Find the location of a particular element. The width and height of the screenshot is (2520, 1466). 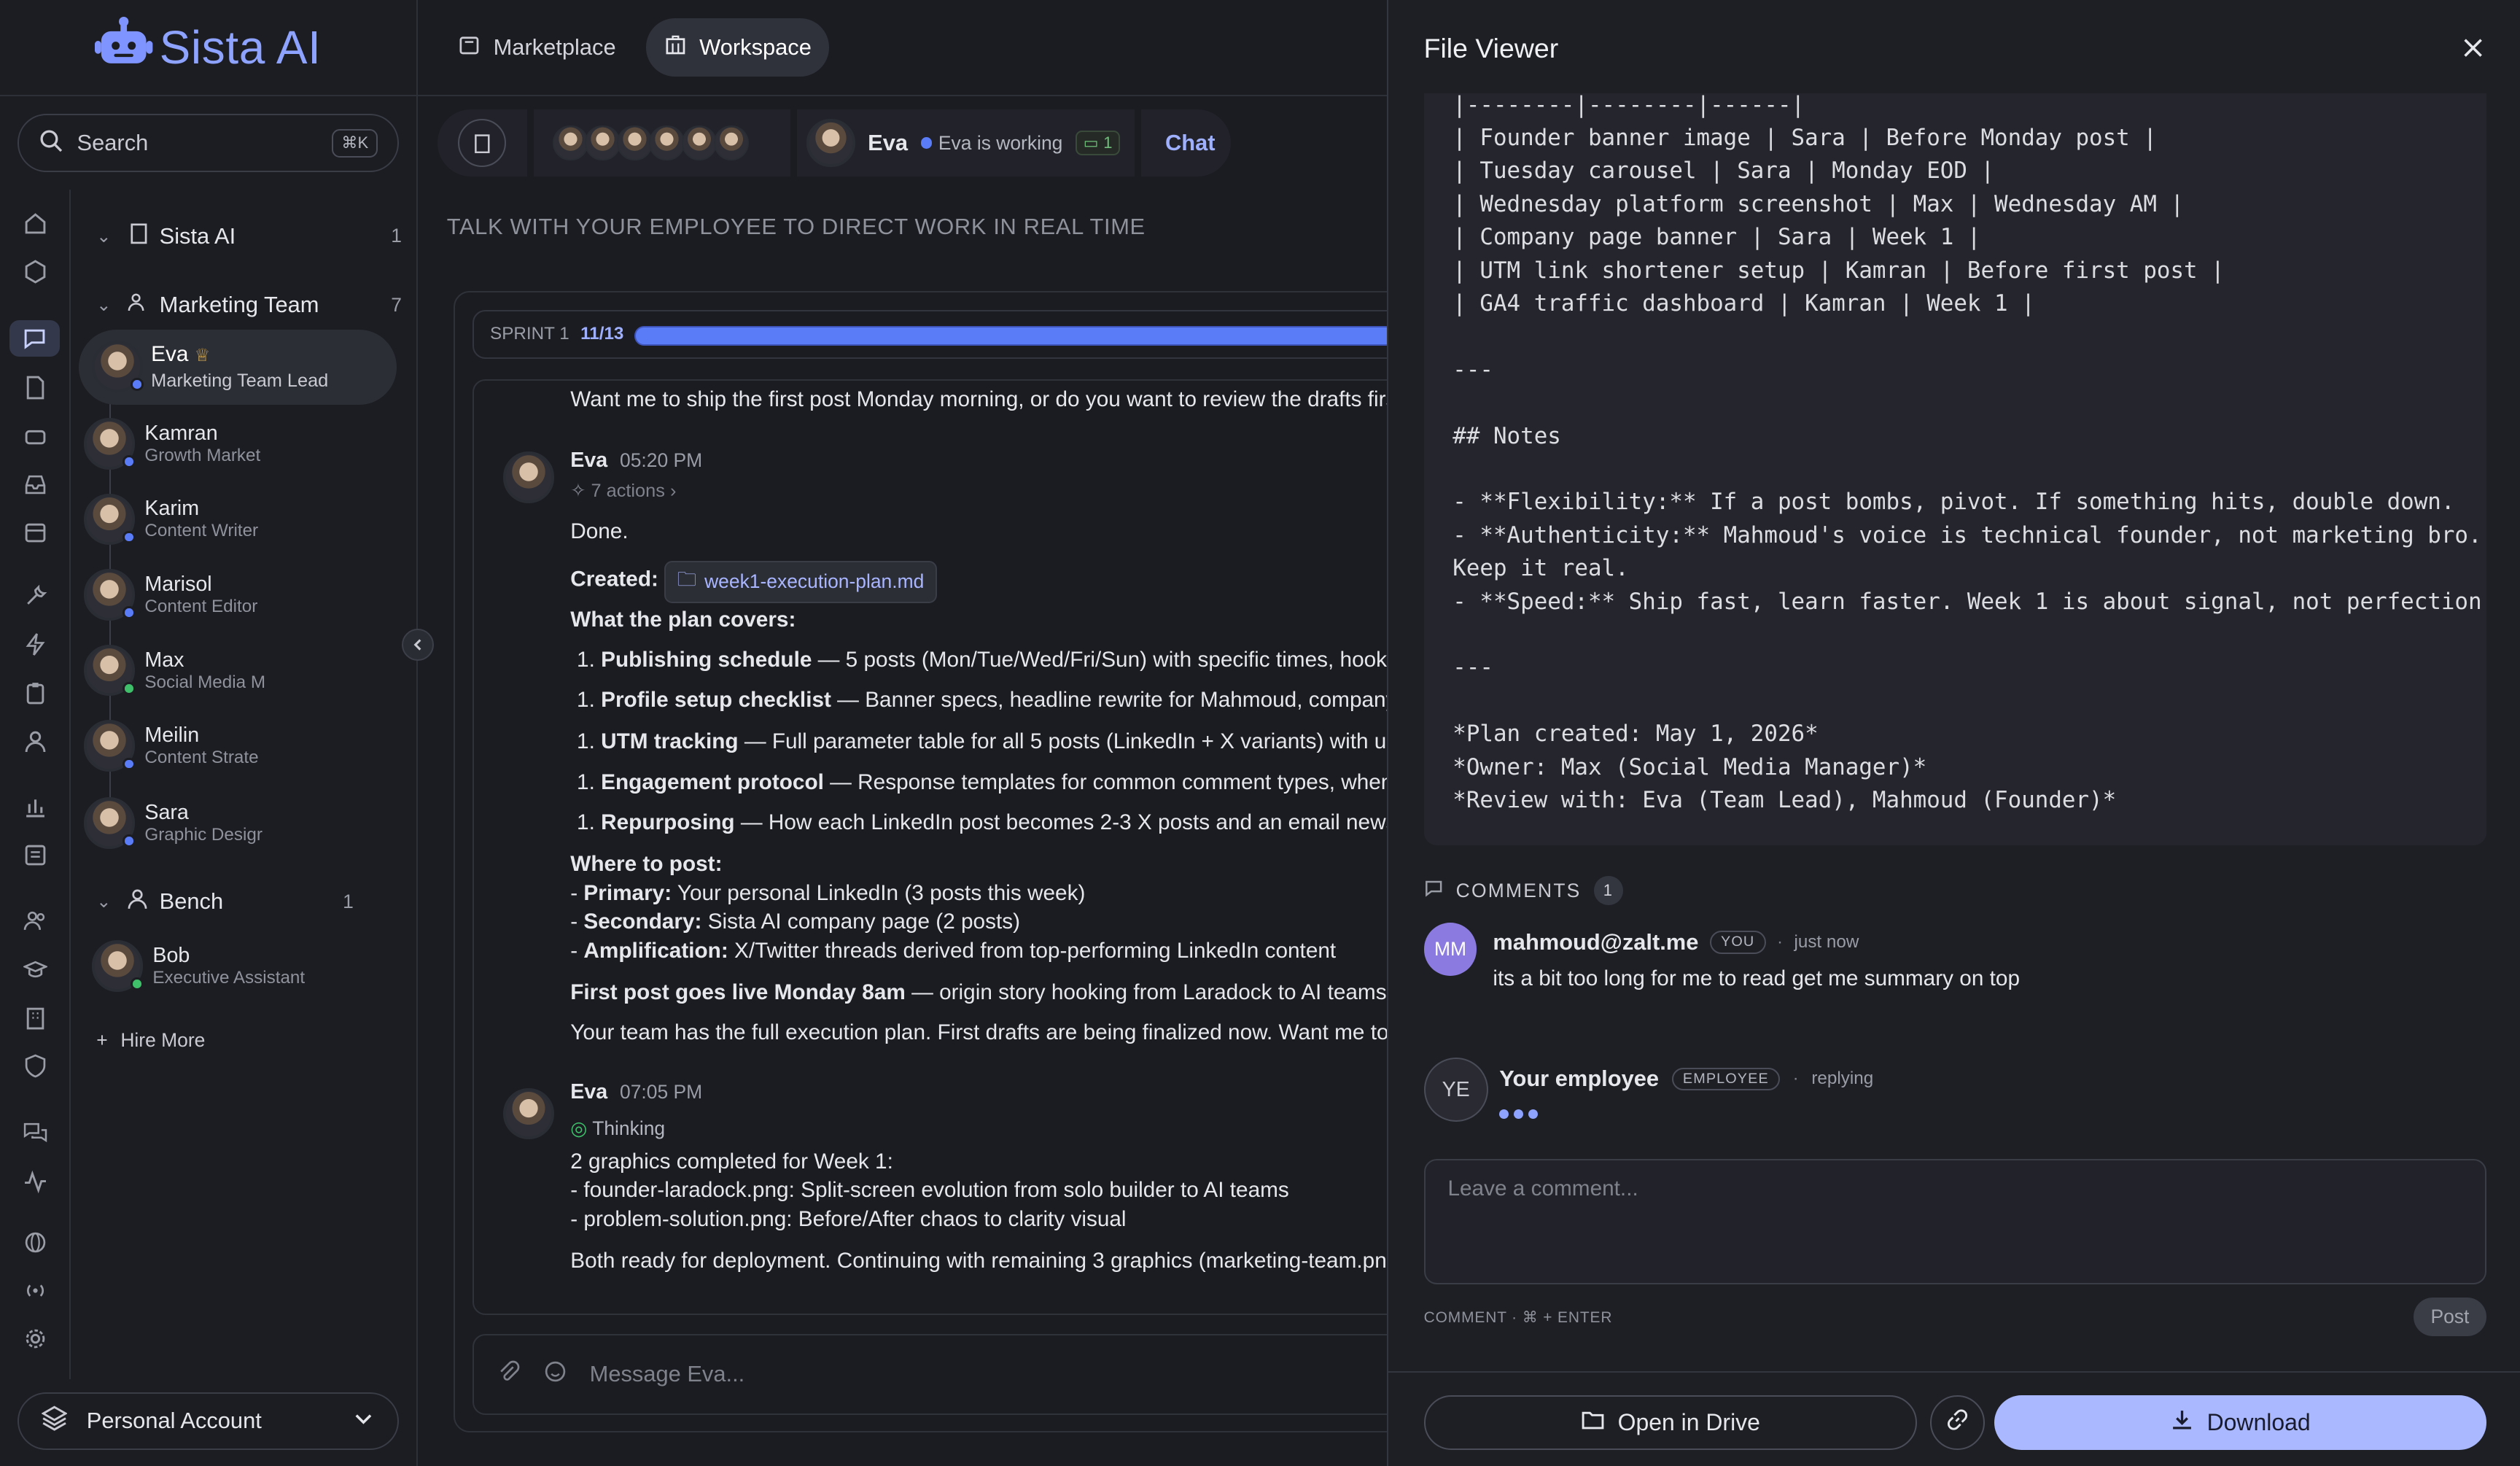

activity-icon is located at coordinates (35, 1181).